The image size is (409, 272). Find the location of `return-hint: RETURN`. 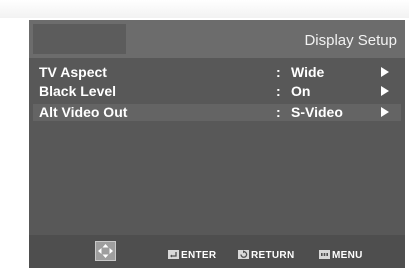

return-hint: RETURN is located at coordinates (266, 253).